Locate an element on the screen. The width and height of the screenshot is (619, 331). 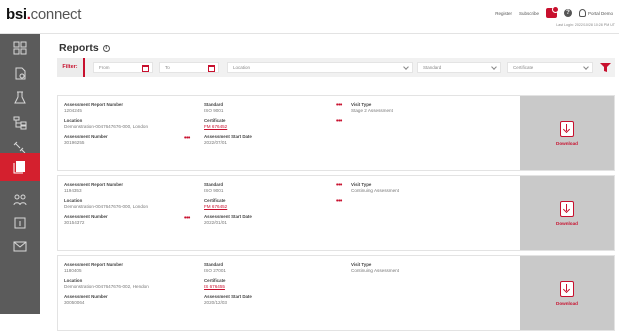
start-date-field: Assessment Start Date 2022/01/01 is located at coordinates (228, 219).